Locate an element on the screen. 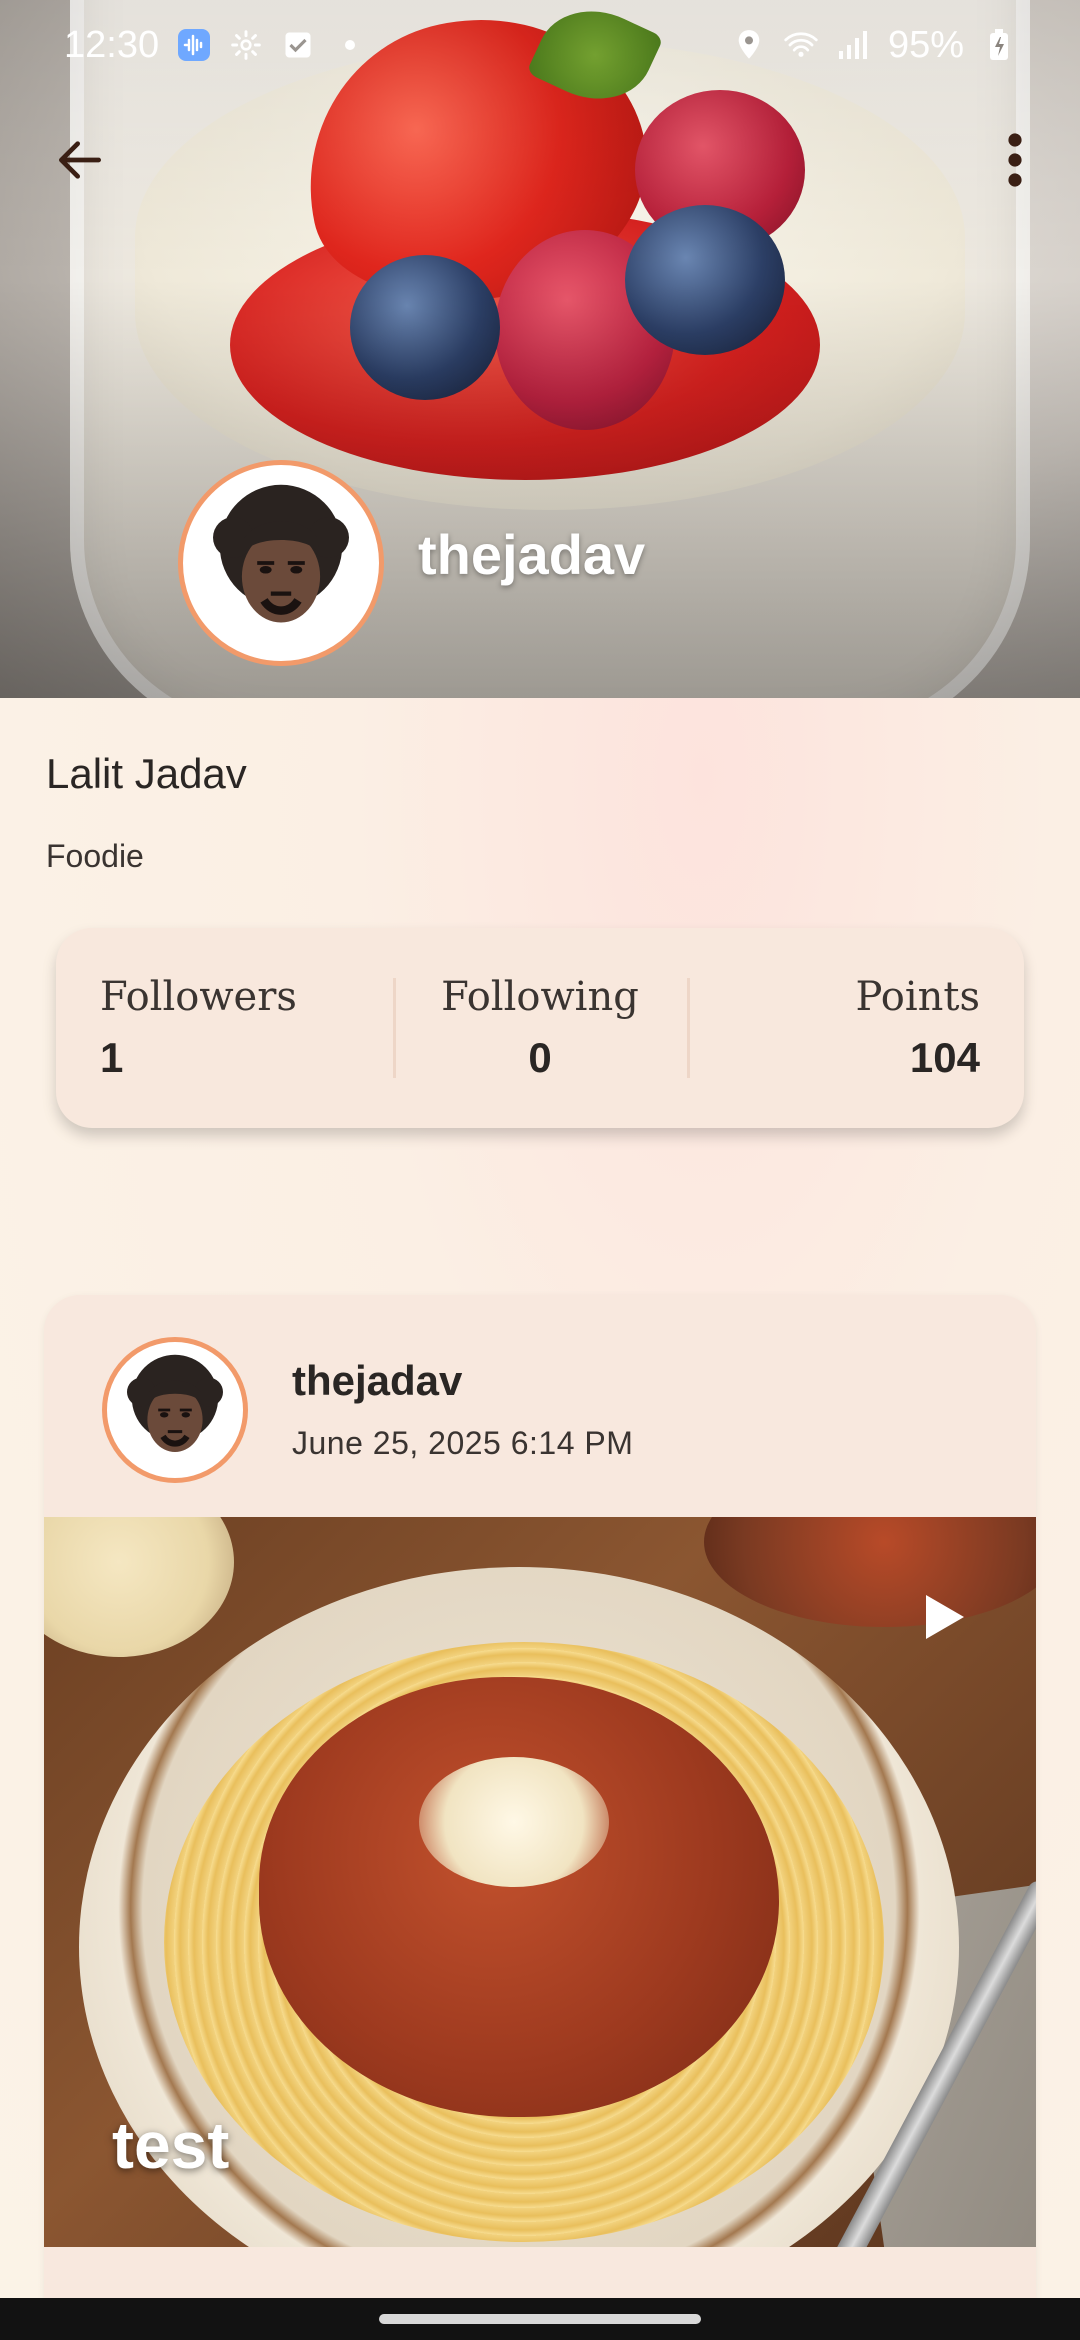 The width and height of the screenshot is (1080, 2340). play-button is located at coordinates (944, 1617).